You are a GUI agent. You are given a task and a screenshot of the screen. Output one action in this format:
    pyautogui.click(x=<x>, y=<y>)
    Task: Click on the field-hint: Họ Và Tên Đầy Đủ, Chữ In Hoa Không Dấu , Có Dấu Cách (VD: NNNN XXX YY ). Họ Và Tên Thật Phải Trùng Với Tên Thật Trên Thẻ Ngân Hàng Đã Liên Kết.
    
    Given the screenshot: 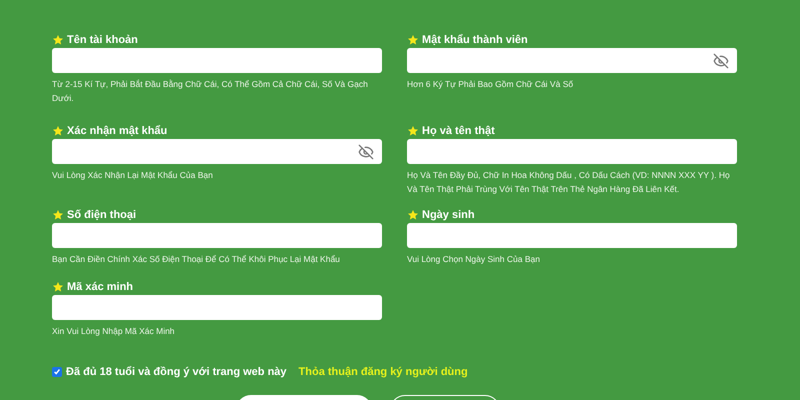 What is the action you would take?
    pyautogui.click(x=569, y=182)
    